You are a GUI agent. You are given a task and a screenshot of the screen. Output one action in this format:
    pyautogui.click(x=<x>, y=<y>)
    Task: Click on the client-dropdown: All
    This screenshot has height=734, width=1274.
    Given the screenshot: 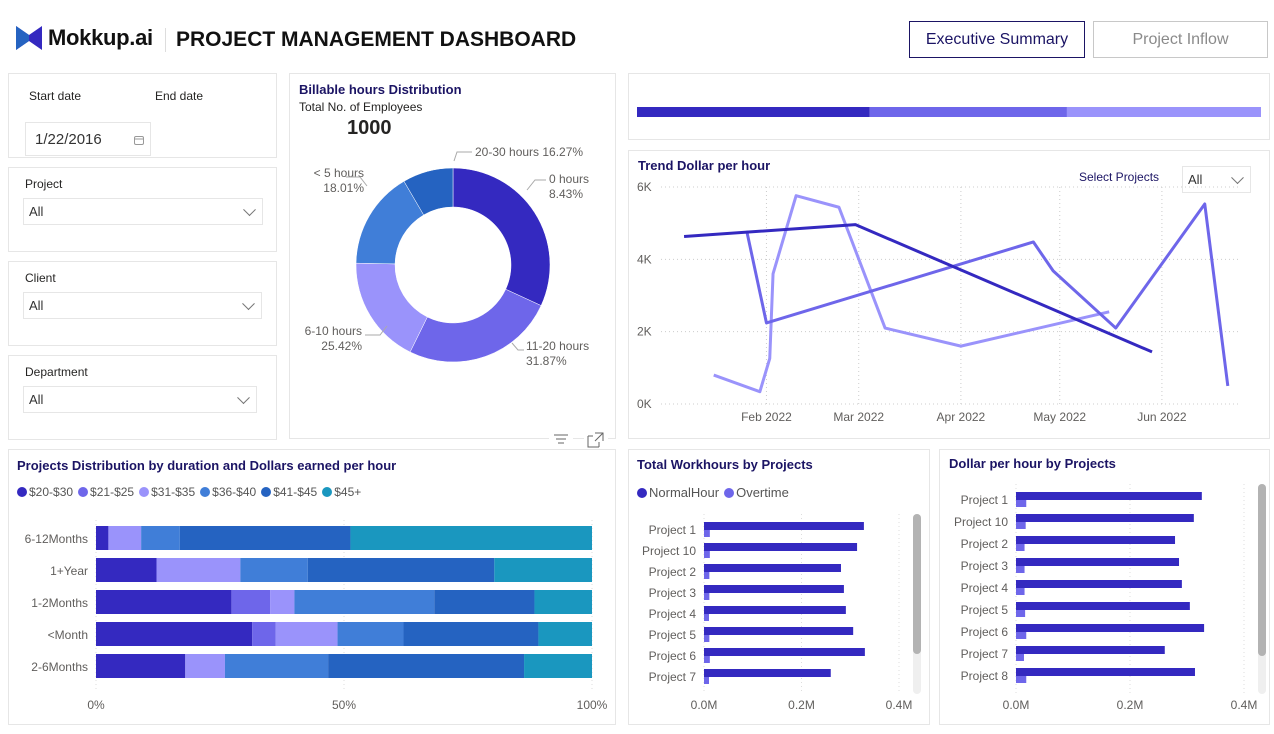 What is the action you would take?
    pyautogui.click(x=142, y=305)
    